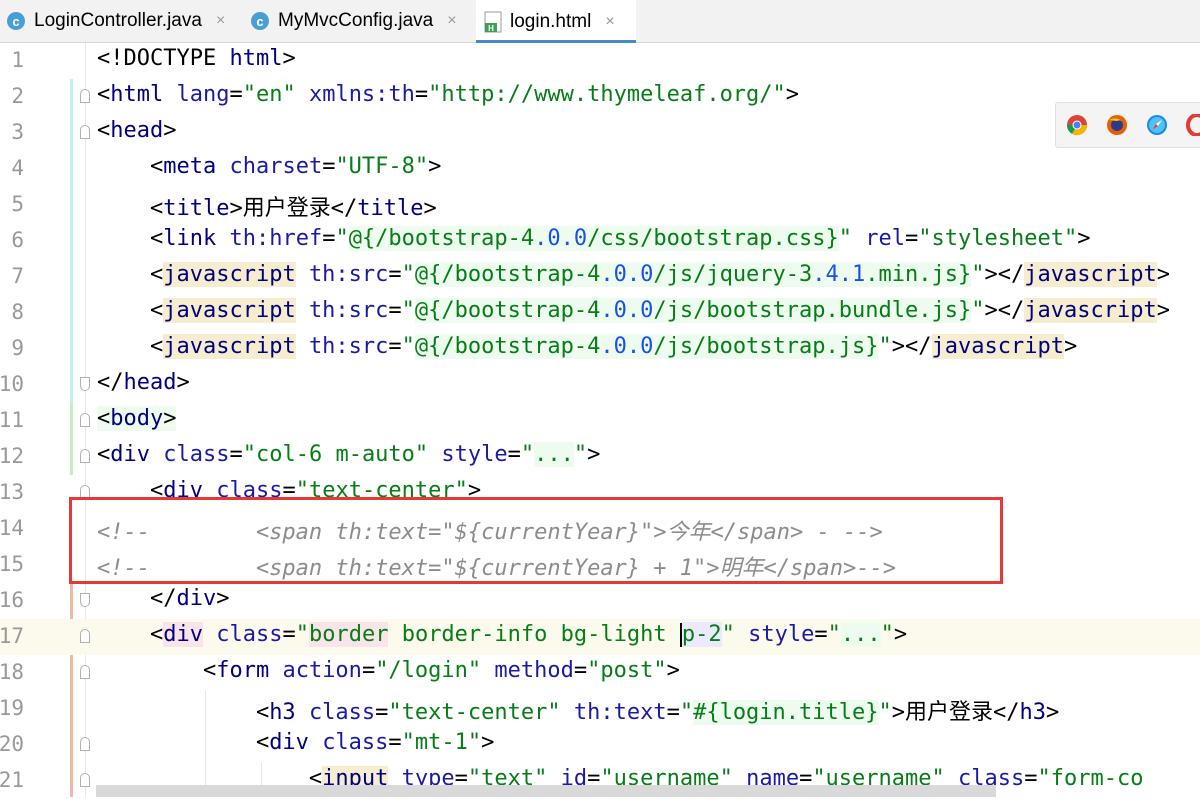 The height and width of the screenshot is (799, 1200). I want to click on tab-login-controller: c LoginController.java ×, so click(118, 21).